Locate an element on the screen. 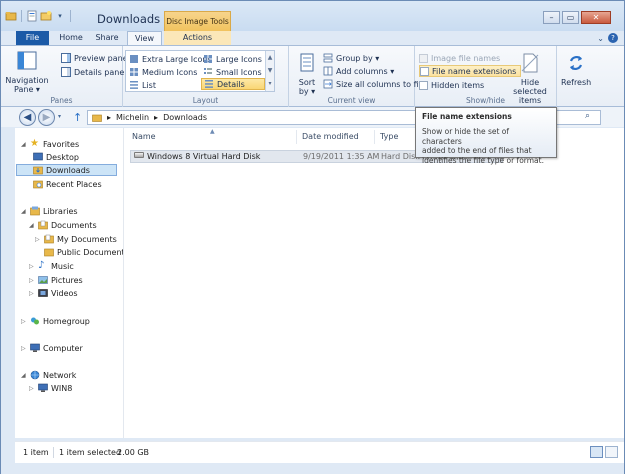 The width and height of the screenshot is (625, 474). tab-view: View is located at coordinates (144, 38).